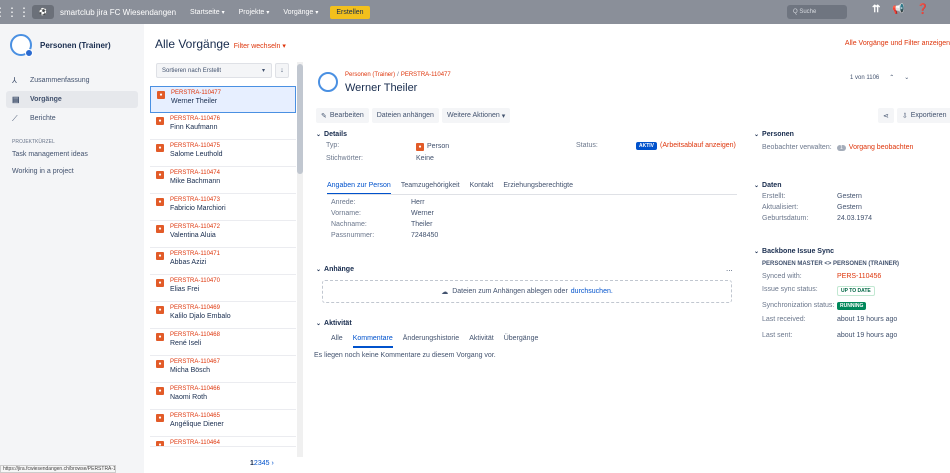 This screenshot has height=473, width=950. Describe the element at coordinates (328, 82) in the screenshot. I see `issue-avatar` at that location.